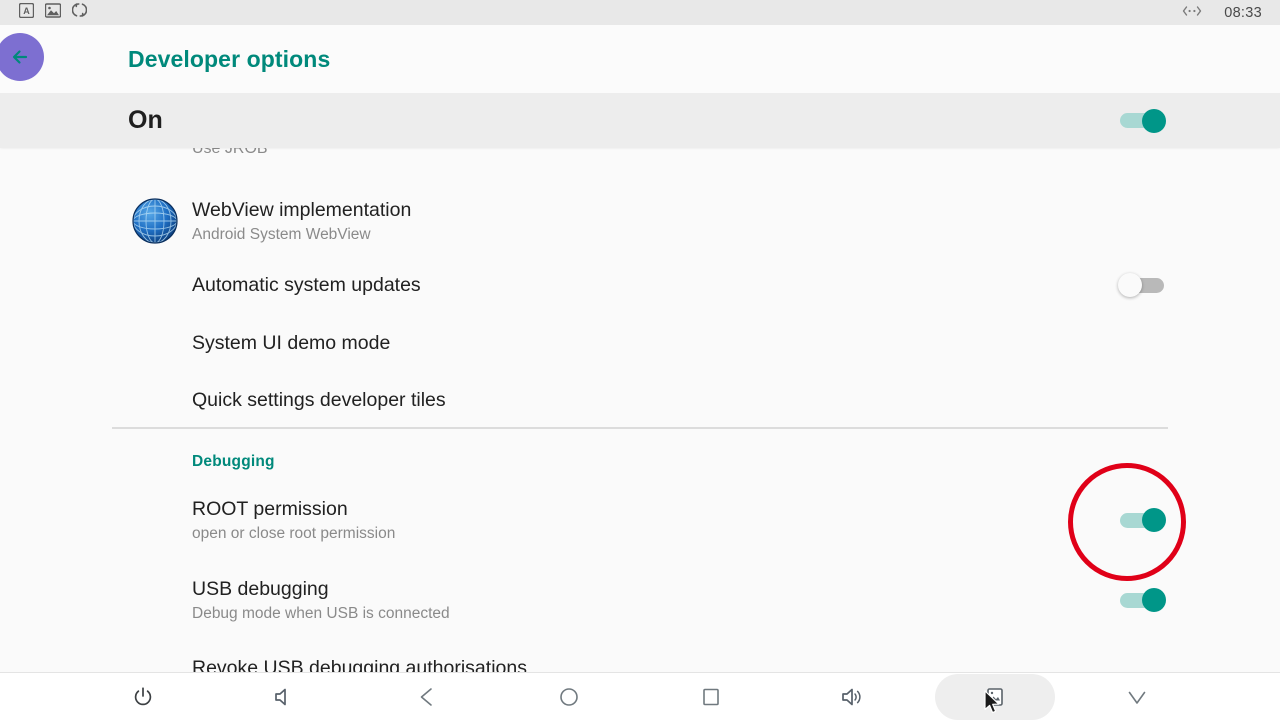  Describe the element at coordinates (640, 696) in the screenshot. I see `navigation-bar` at that location.